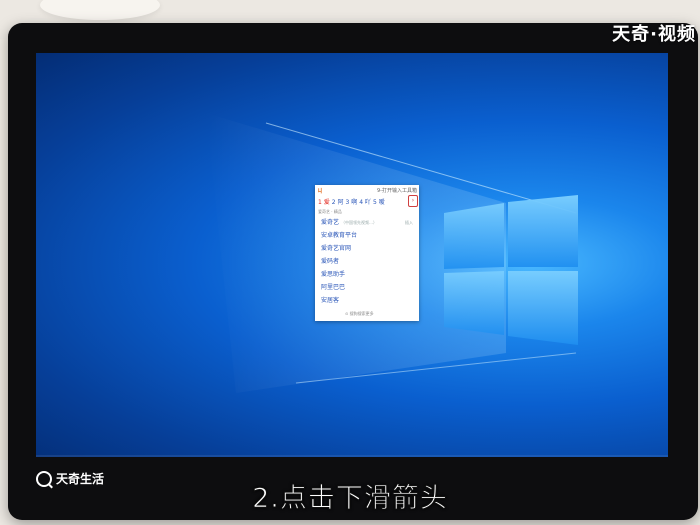  I want to click on list-item: 安居客, so click(368, 300).